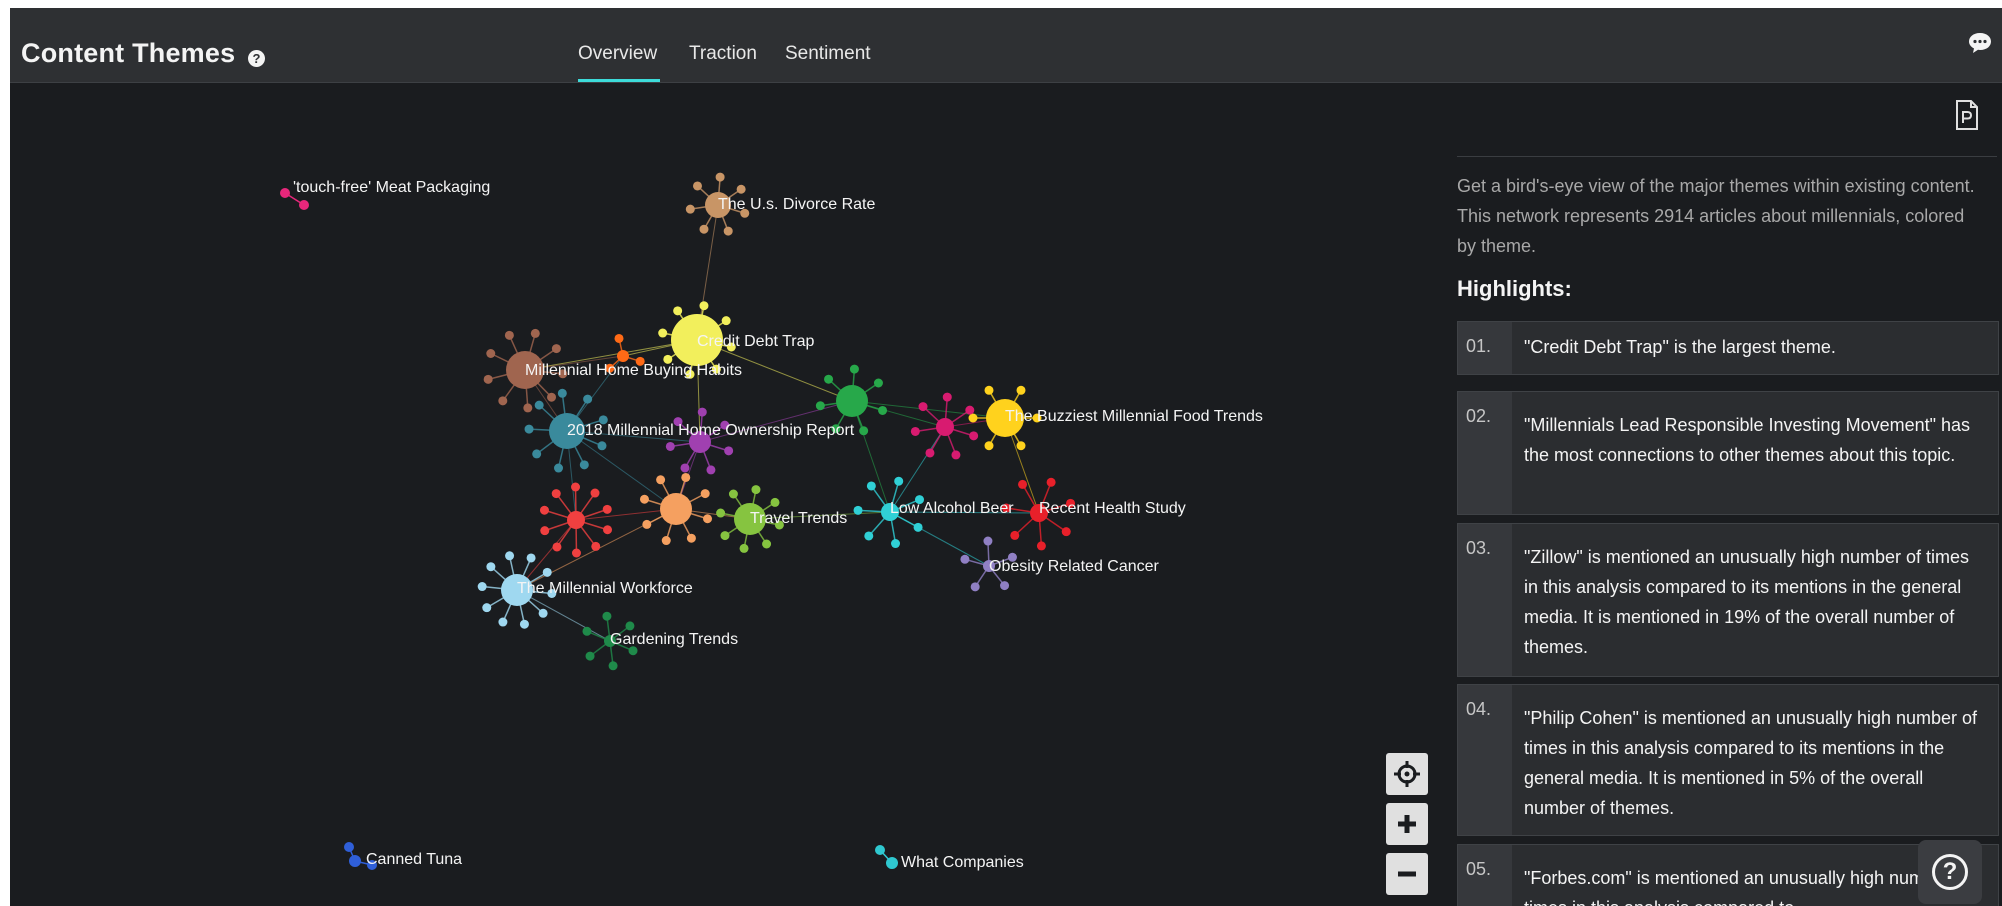  What do you see at coordinates (1967, 115) in the screenshot?
I see `pdf-icon` at bounding box center [1967, 115].